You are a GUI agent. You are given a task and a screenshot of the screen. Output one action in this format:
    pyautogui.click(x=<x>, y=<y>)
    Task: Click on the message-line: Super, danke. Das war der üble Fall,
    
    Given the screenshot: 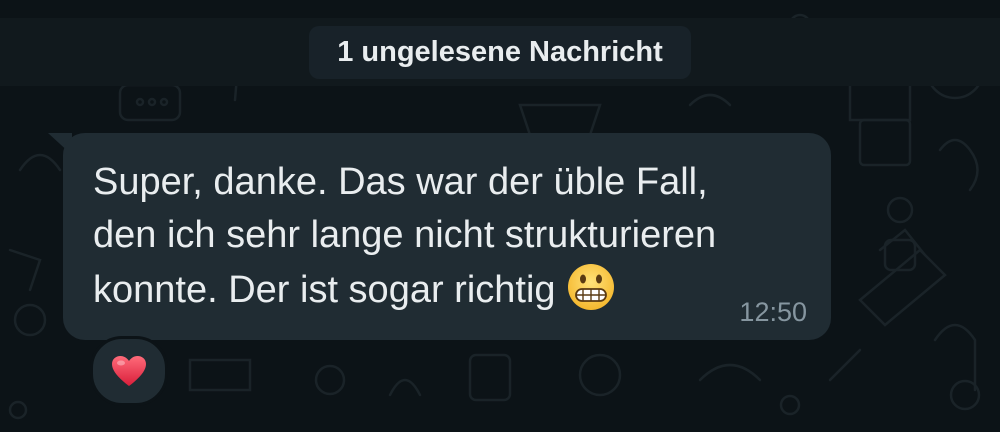 What is the action you would take?
    pyautogui.click(x=400, y=182)
    